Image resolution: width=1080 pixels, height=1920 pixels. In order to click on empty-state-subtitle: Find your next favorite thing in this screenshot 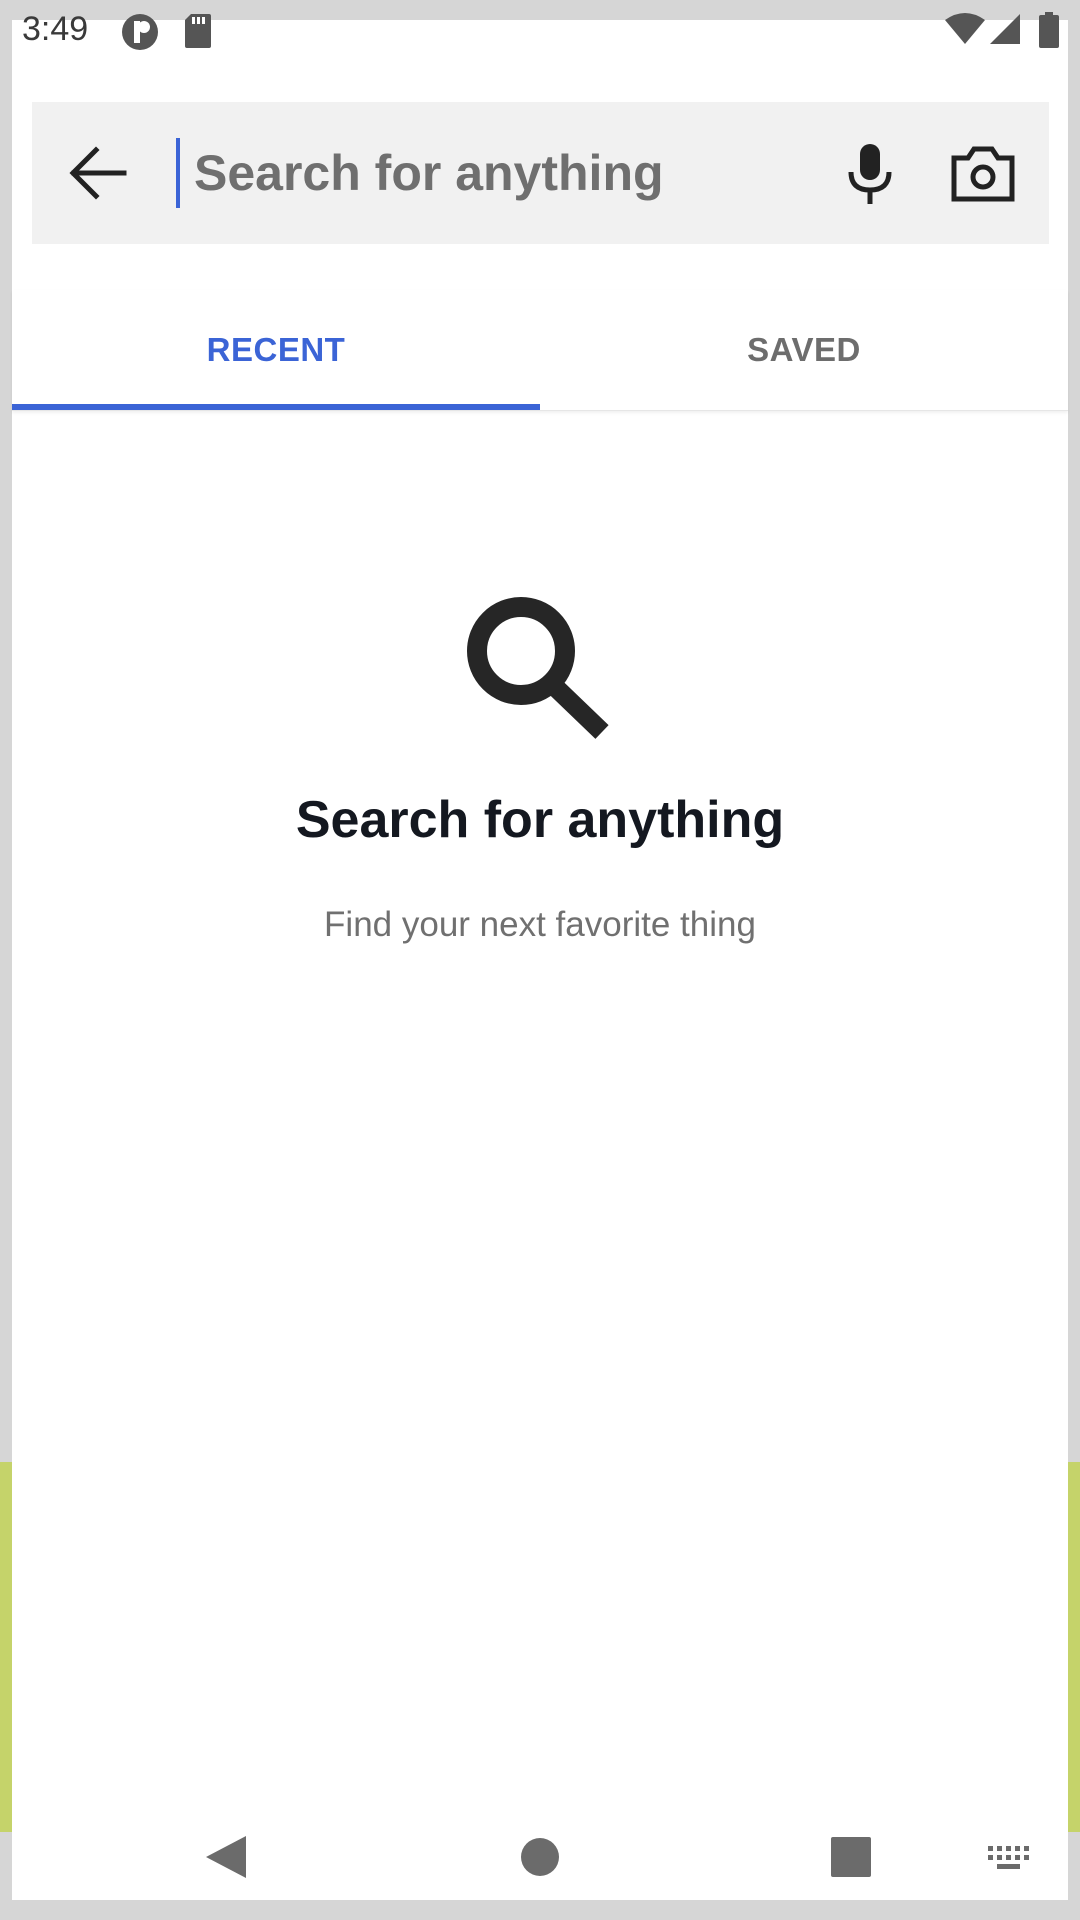, I will do `click(540, 924)`.